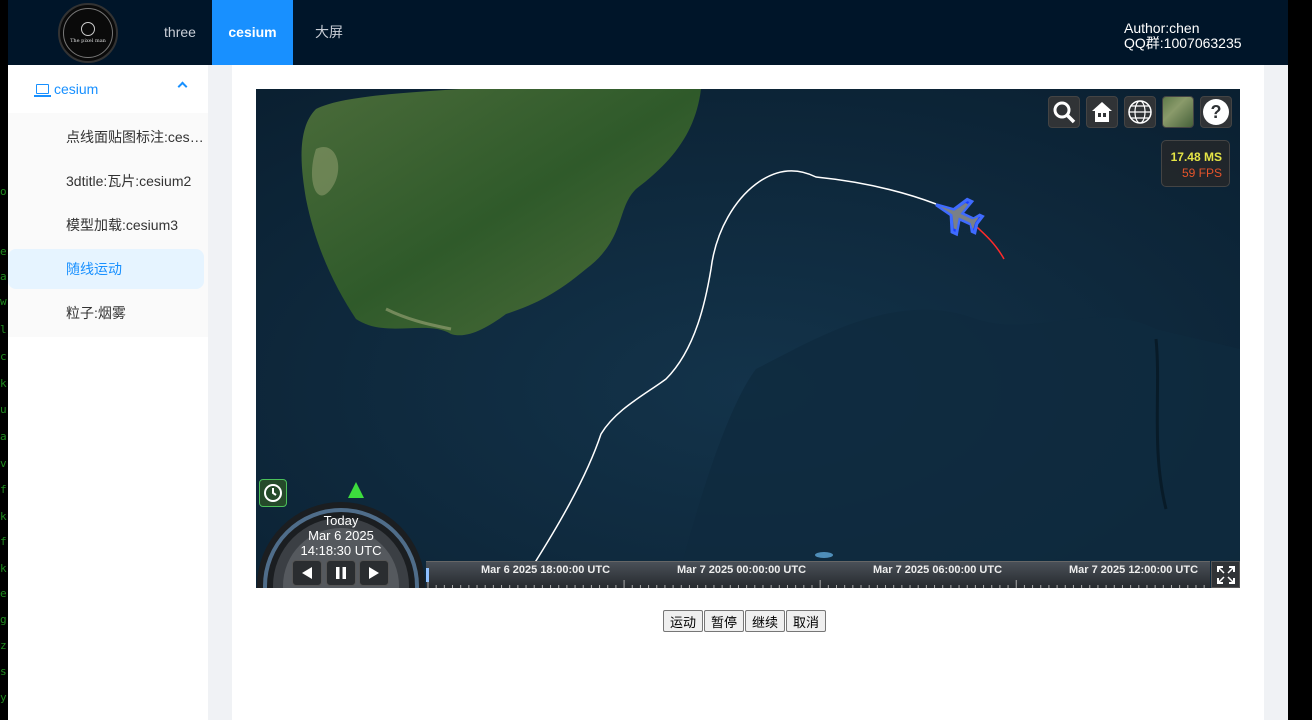 The image size is (1312, 720). What do you see at coordinates (108, 89) in the screenshot?
I see `submenu-cesium: cesium` at bounding box center [108, 89].